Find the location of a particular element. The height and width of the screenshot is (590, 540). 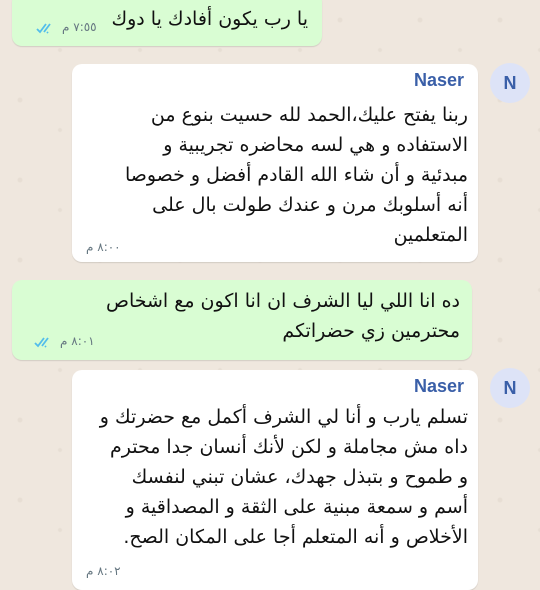

message-line: مبدئية و أن شاء الله القادم أفضل و خصوصا is located at coordinates (296, 175).